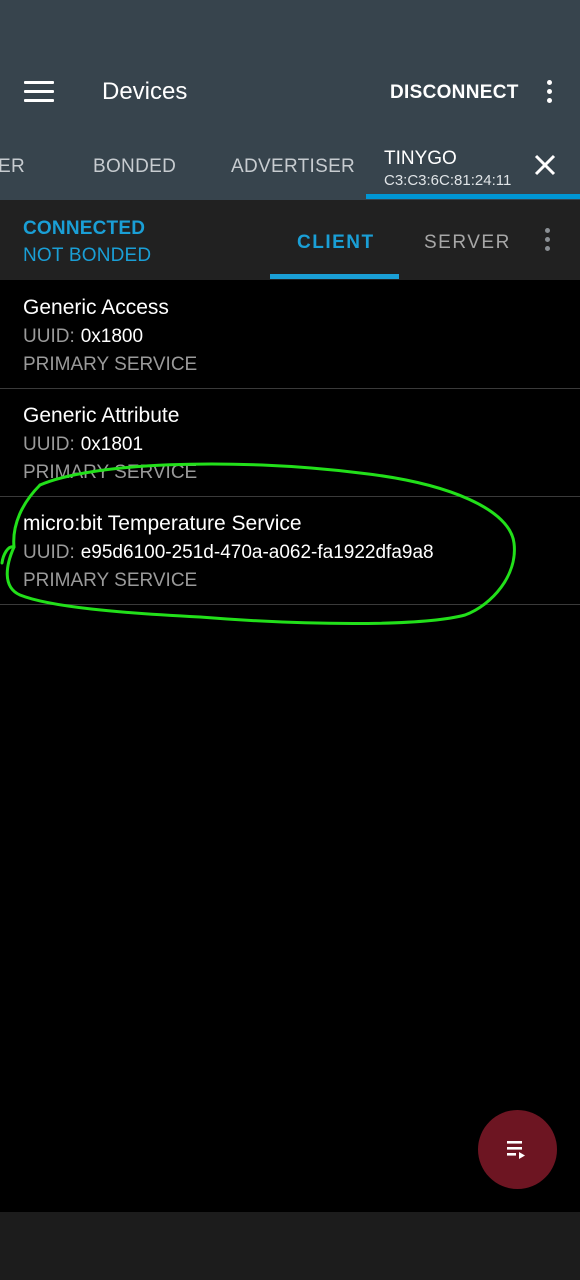  I want to click on log-fab-button, so click(517, 1149).